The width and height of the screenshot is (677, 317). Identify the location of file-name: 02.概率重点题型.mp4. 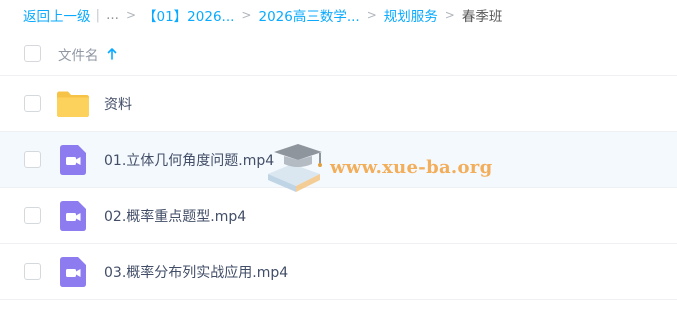
(175, 216).